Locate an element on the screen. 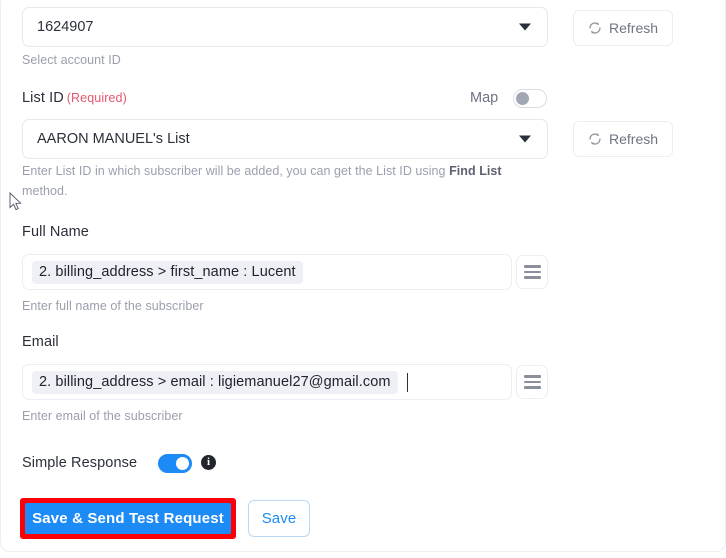 The width and height of the screenshot is (726, 558). map-toggle-knob is located at coordinates (522, 98).